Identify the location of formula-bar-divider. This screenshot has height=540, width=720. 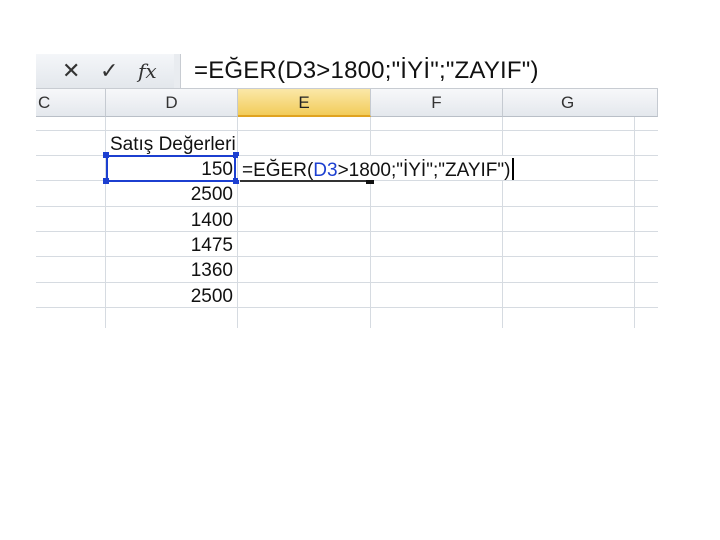
(177, 71).